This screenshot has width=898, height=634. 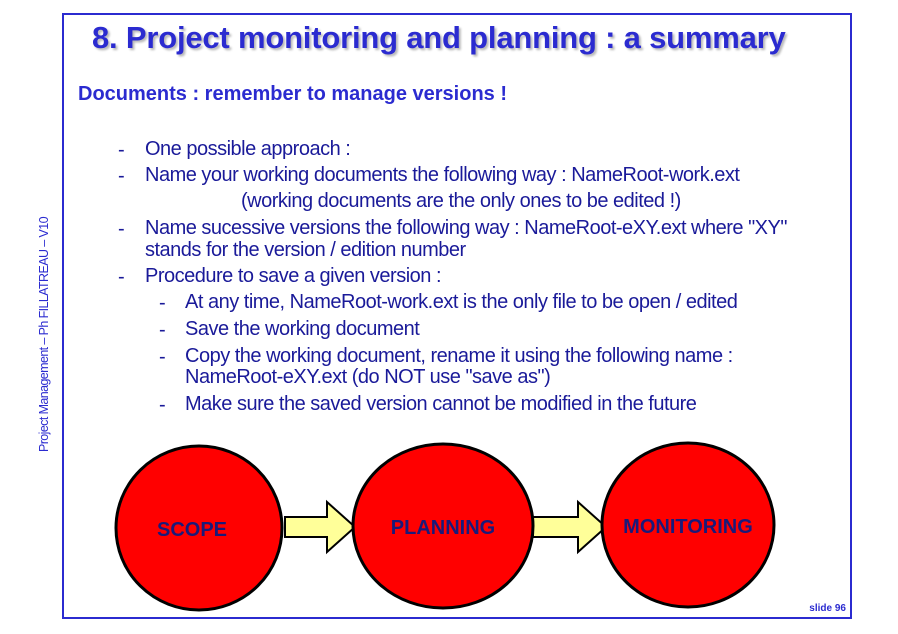 What do you see at coordinates (688, 527) in the screenshot?
I see `circle-label-monitoring: MONITORING` at bounding box center [688, 527].